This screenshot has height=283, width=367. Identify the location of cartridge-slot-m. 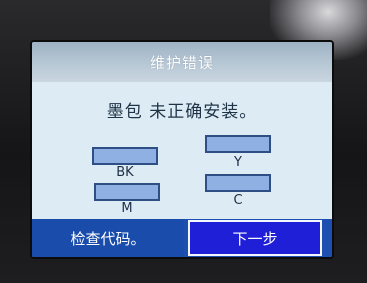
(127, 192).